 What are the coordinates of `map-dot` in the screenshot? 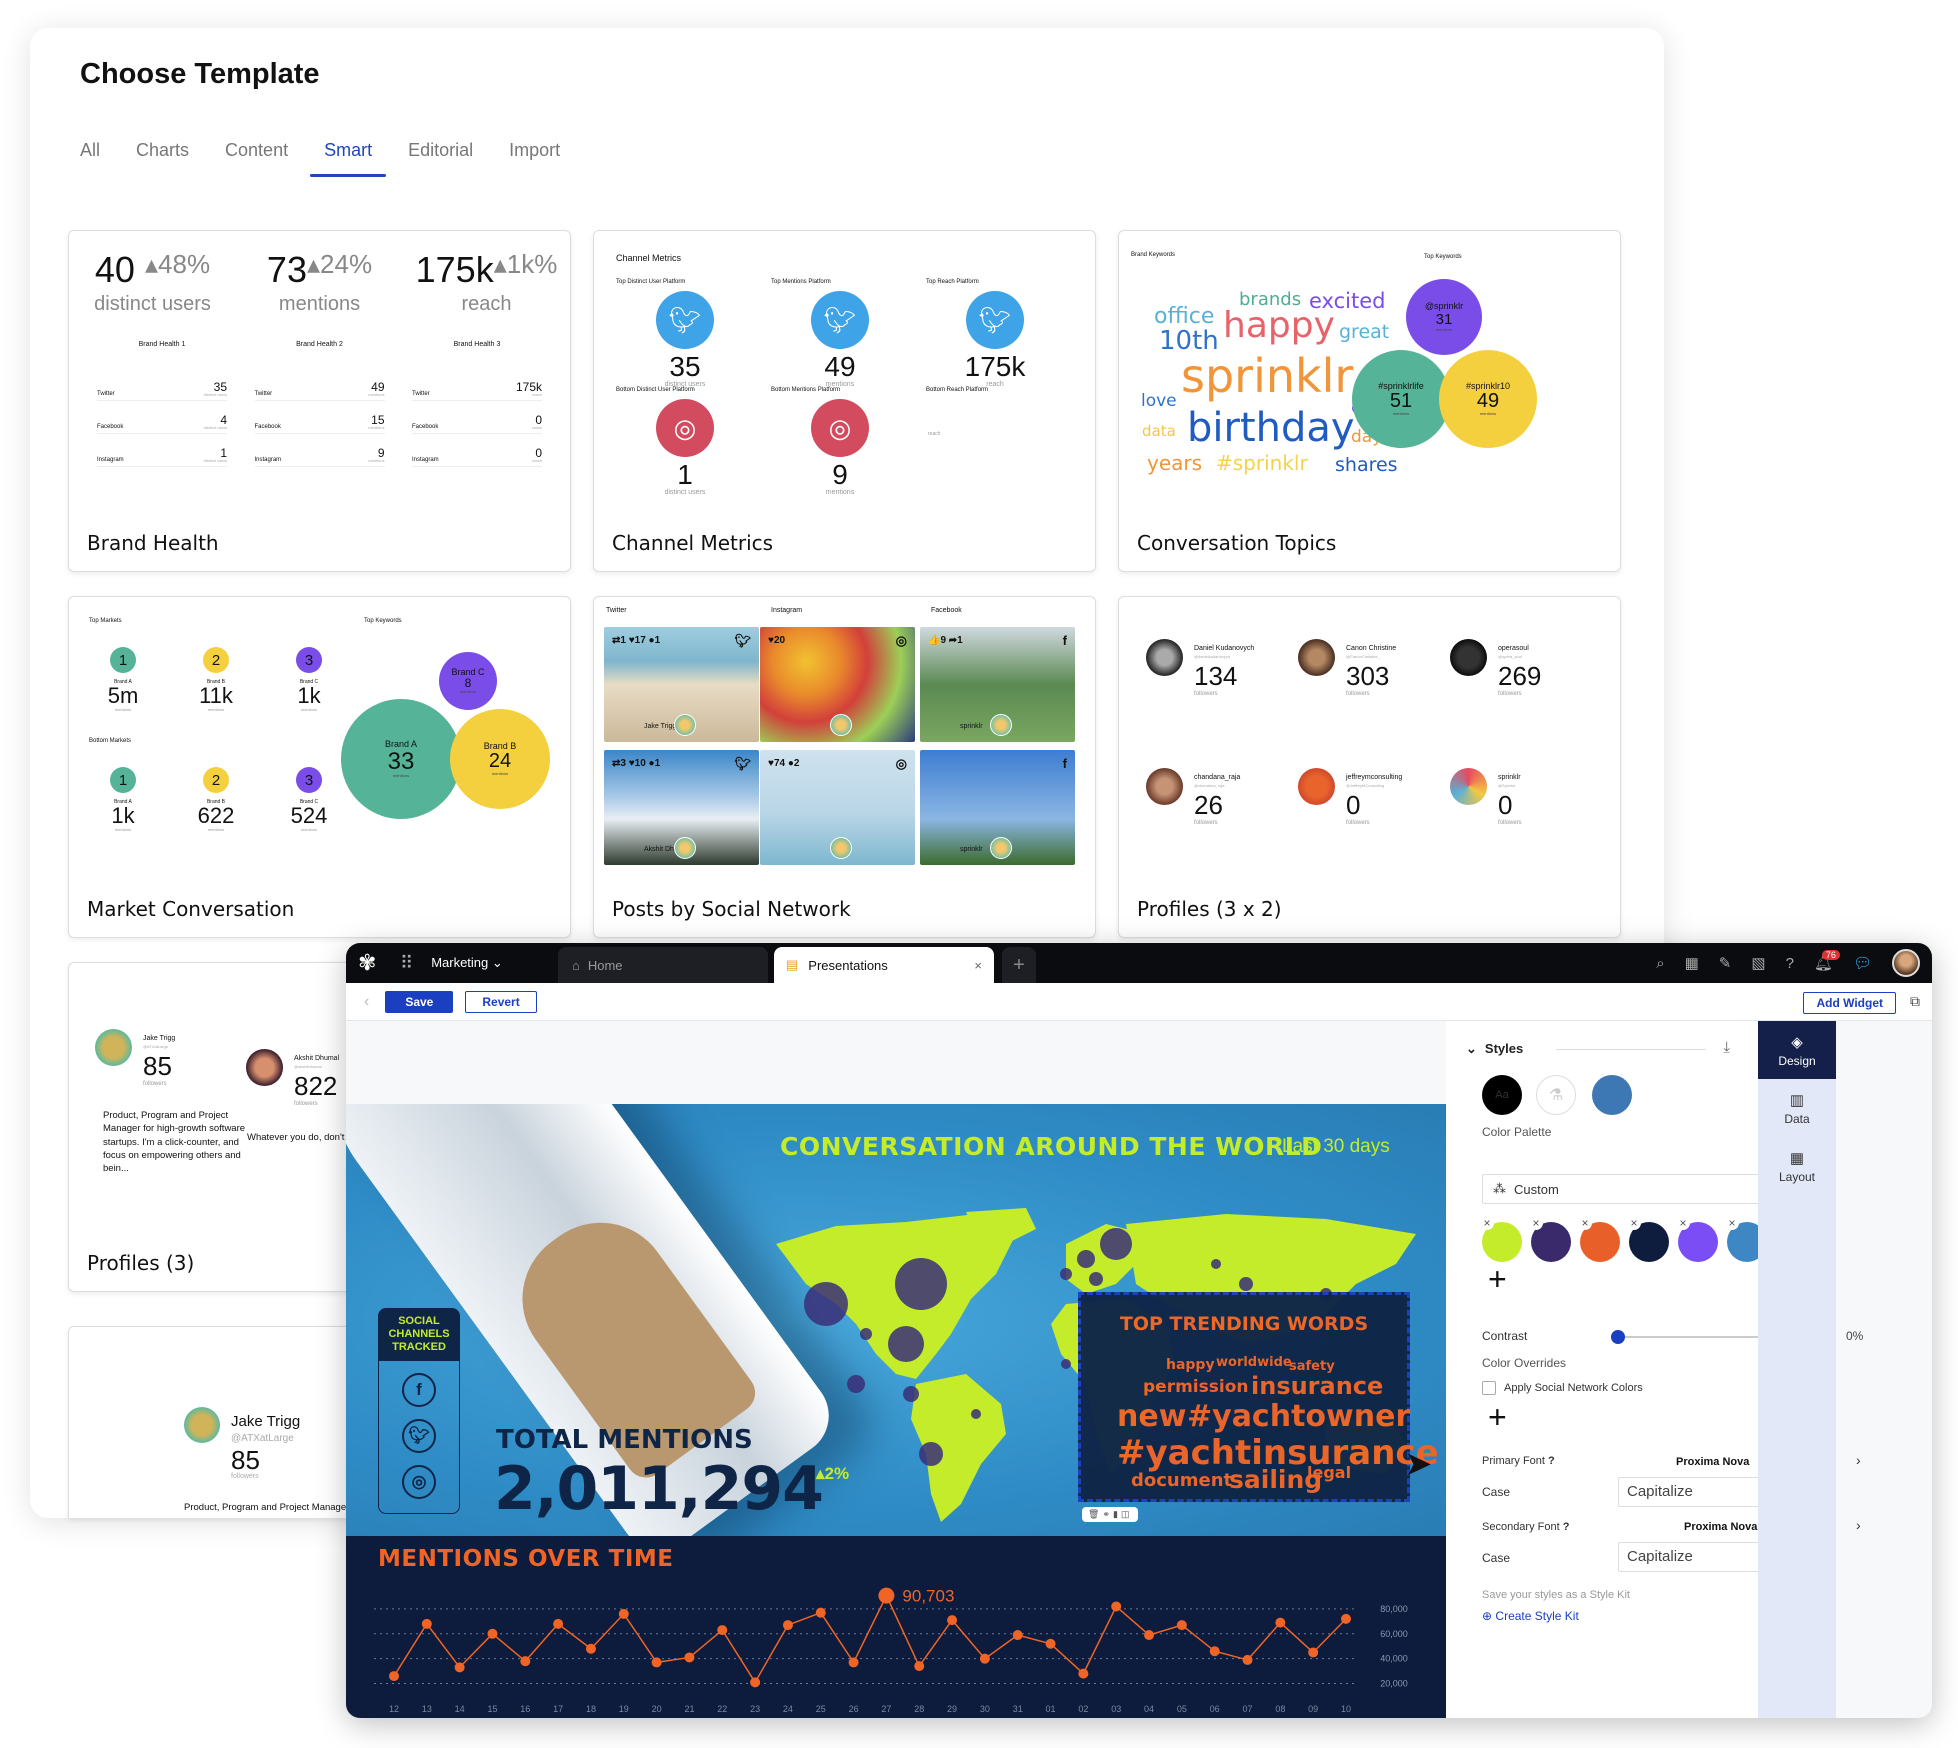 It's located at (1216, 1264).